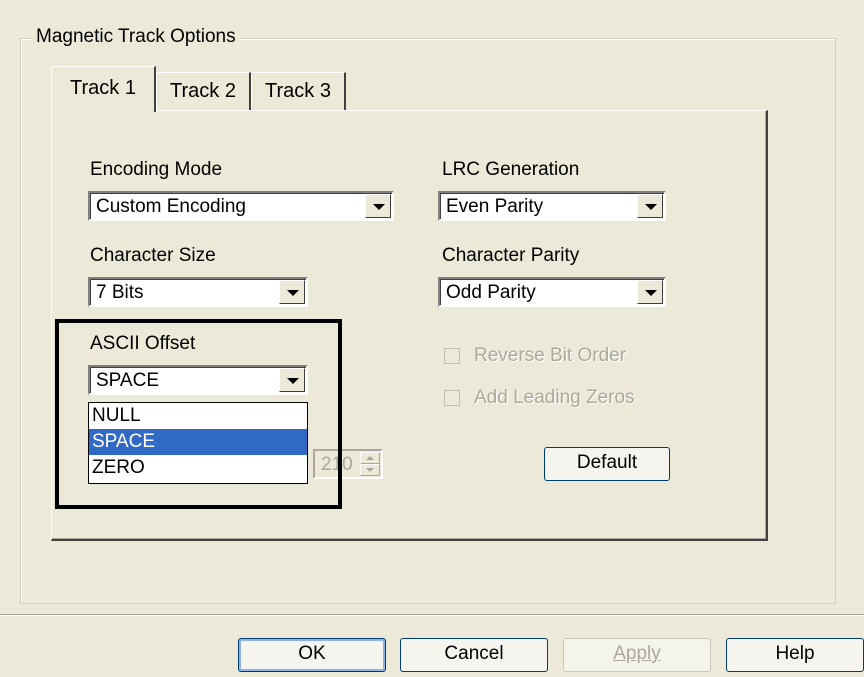  I want to click on lrc-generation-value: Even Parity, so click(495, 206).